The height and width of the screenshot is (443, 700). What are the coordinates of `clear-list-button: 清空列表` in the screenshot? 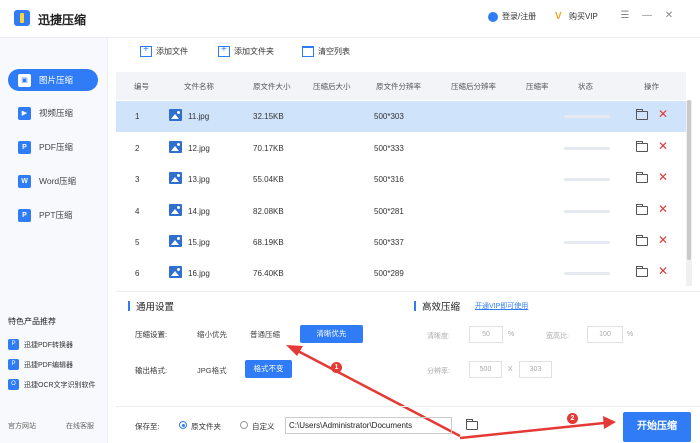 It's located at (326, 51).